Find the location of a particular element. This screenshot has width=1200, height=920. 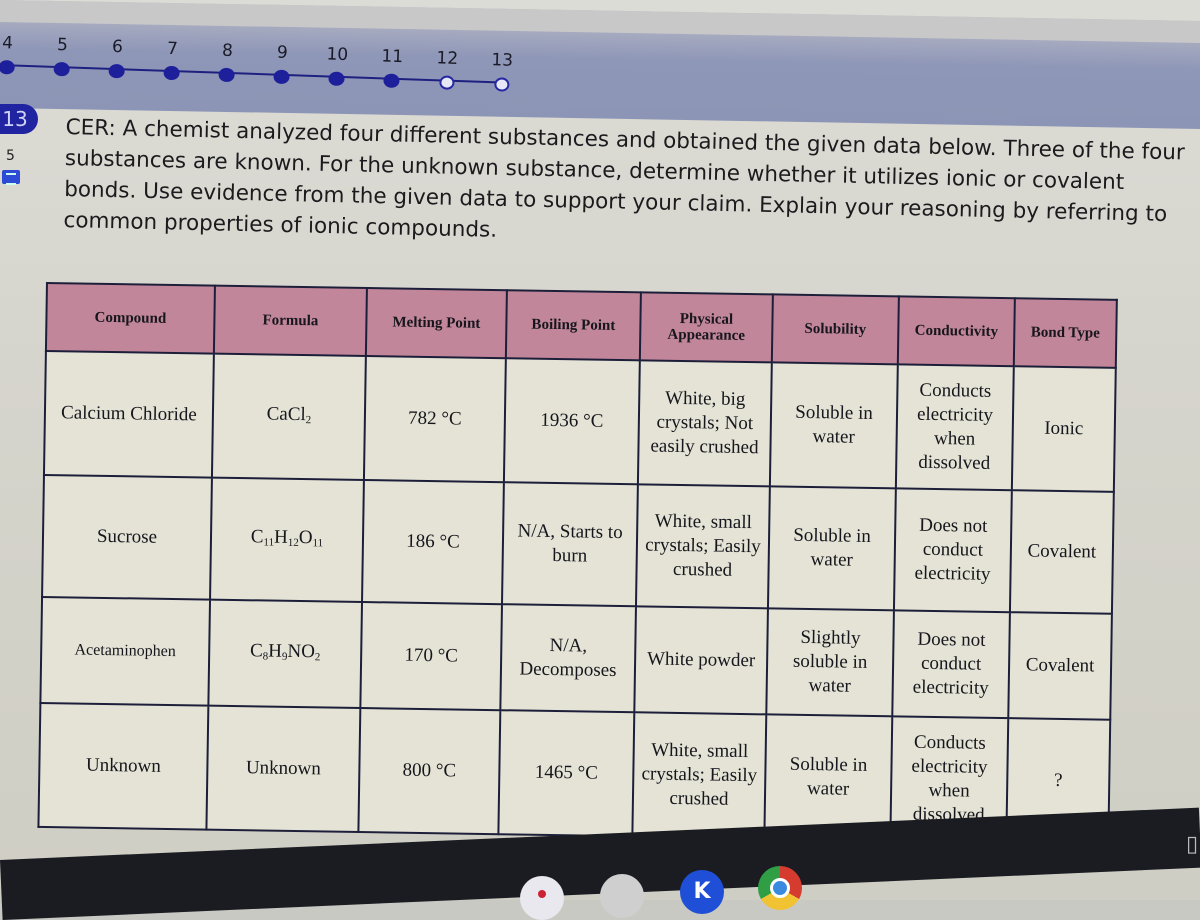

question-step-10: 10 is located at coordinates (337, 64).